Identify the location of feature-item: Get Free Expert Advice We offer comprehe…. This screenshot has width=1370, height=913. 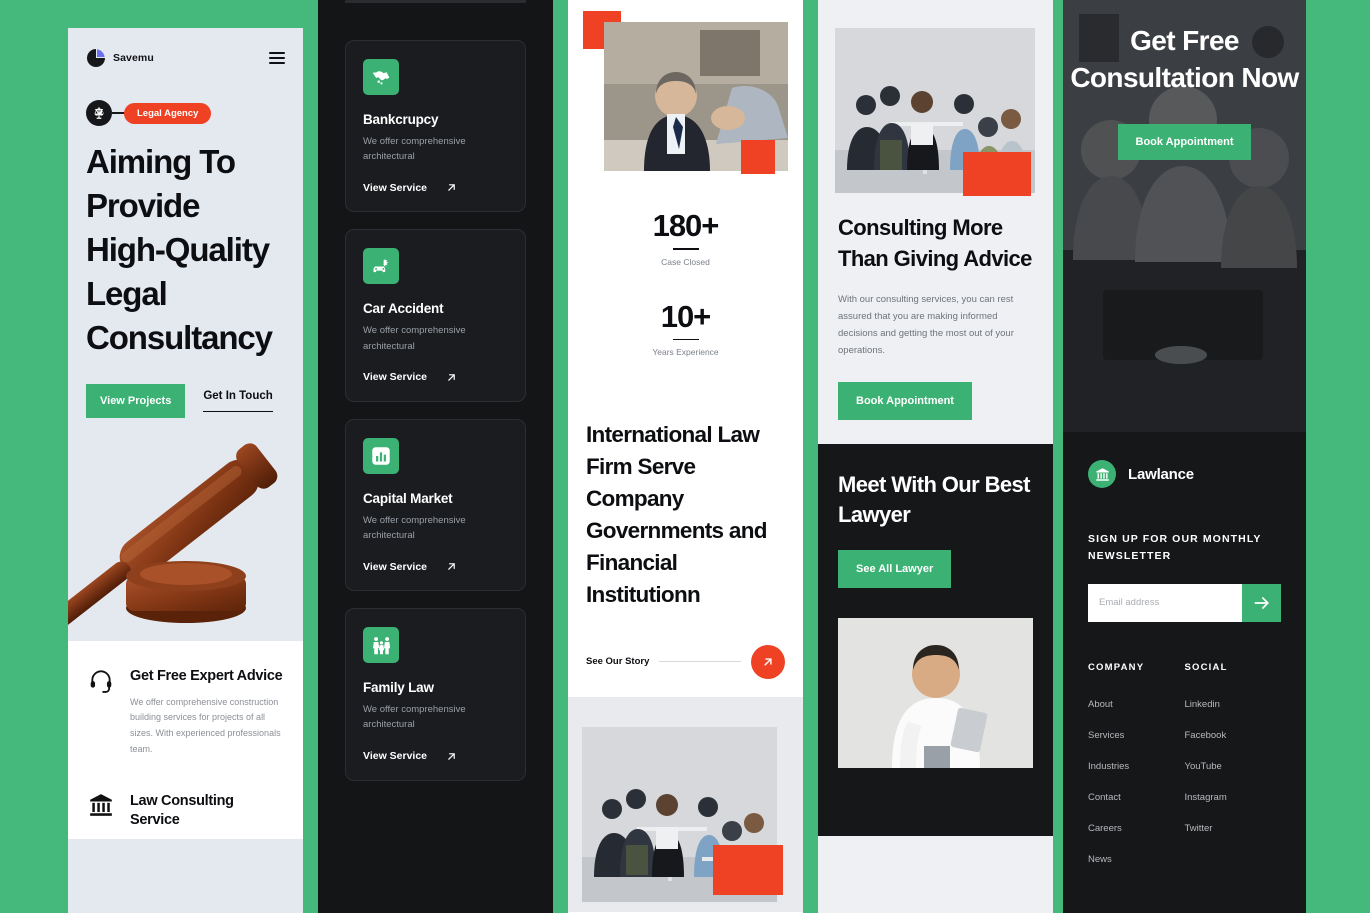
(185, 712).